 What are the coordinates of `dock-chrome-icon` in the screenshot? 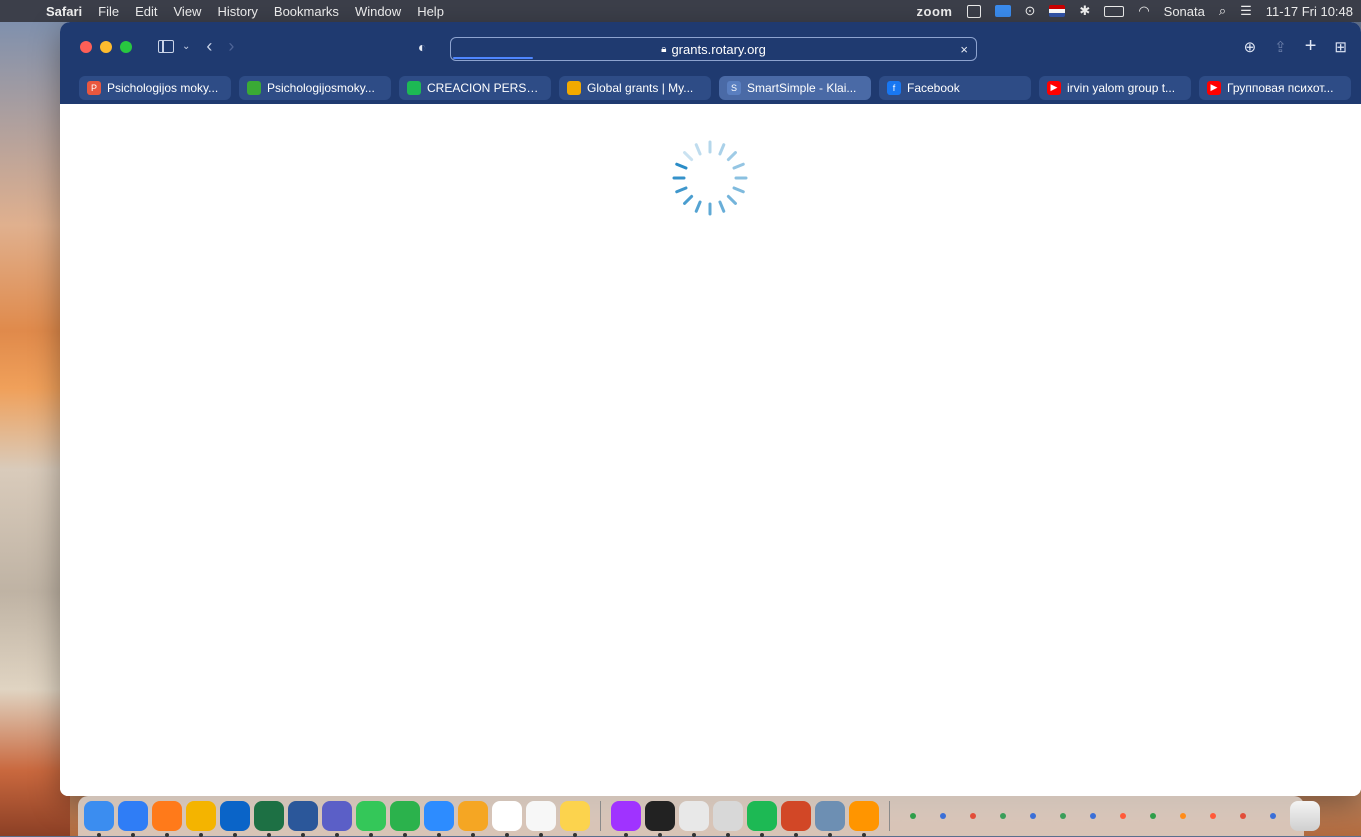 It's located at (201, 819).